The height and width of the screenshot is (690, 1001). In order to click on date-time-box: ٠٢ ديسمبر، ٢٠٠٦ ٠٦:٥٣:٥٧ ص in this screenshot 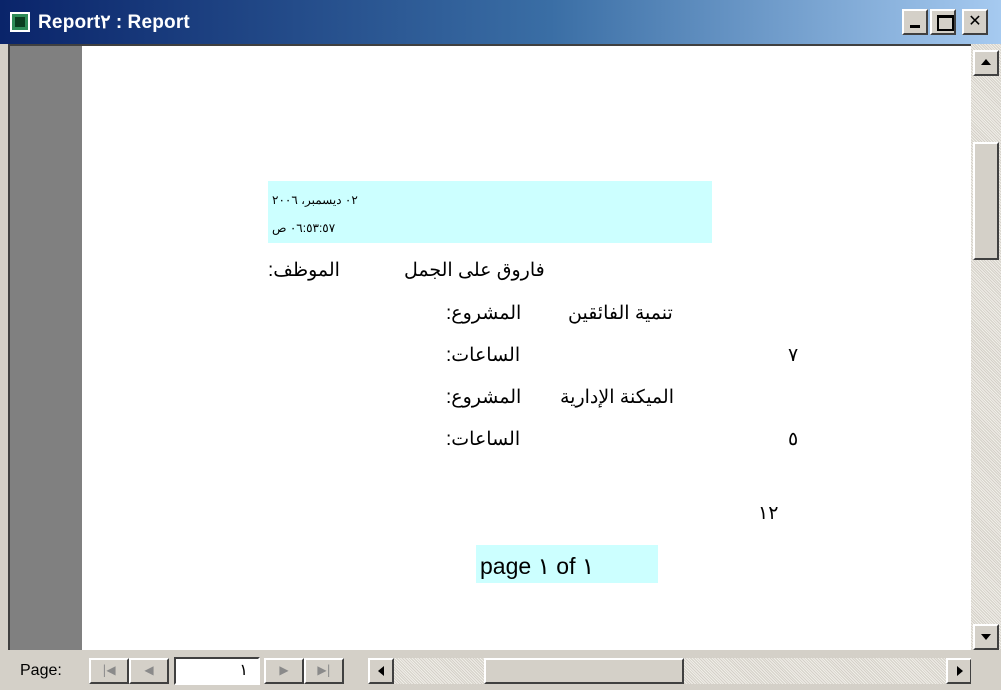, I will do `click(490, 212)`.